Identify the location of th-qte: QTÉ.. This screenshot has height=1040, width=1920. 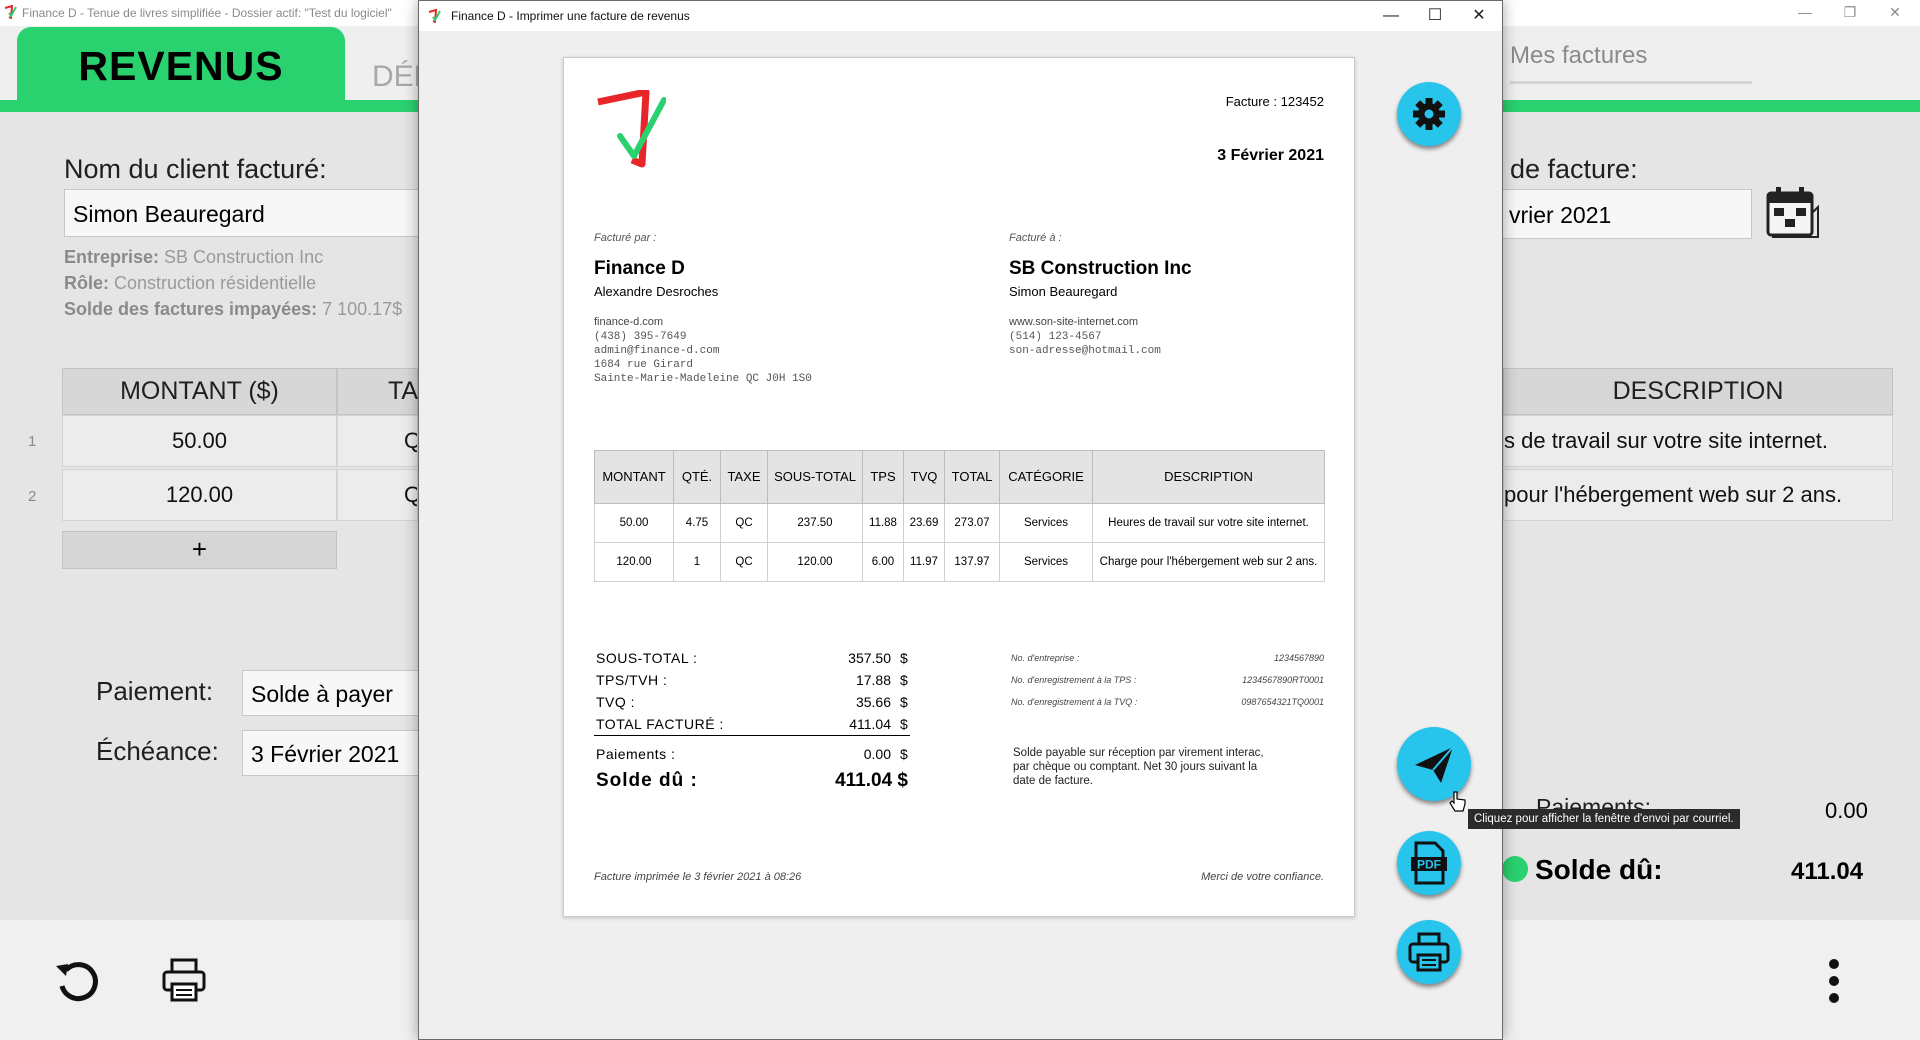
(697, 477).